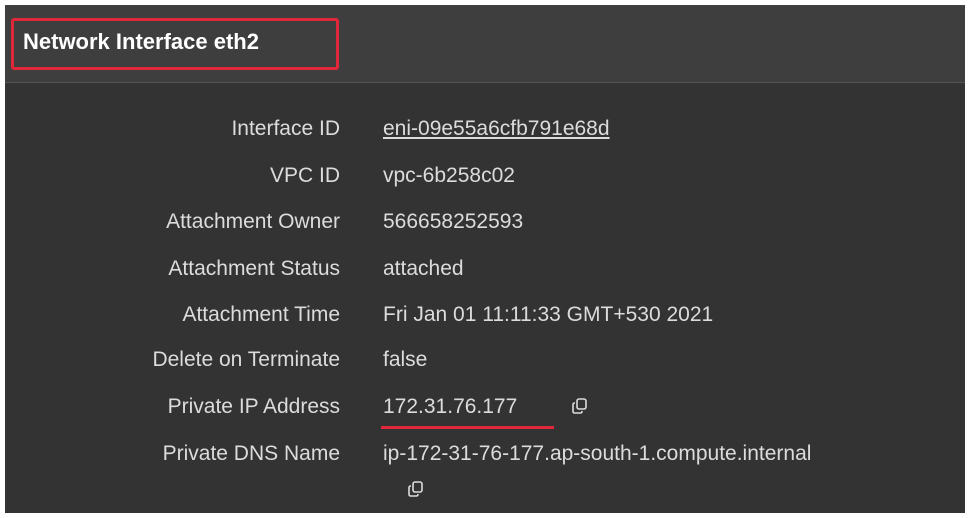 The height and width of the screenshot is (518, 970). Describe the element at coordinates (254, 268) in the screenshot. I see `attachment-status-label: Attachment Status` at that location.